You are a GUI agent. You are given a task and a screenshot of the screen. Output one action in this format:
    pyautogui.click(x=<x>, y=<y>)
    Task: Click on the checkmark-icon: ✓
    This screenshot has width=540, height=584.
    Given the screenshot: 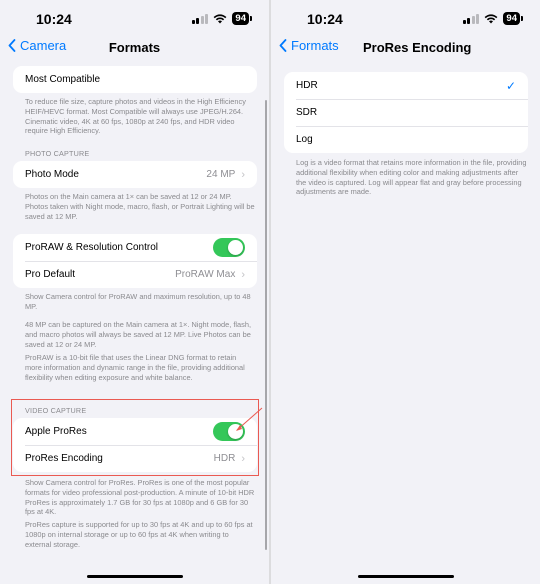 What is the action you would take?
    pyautogui.click(x=510, y=85)
    